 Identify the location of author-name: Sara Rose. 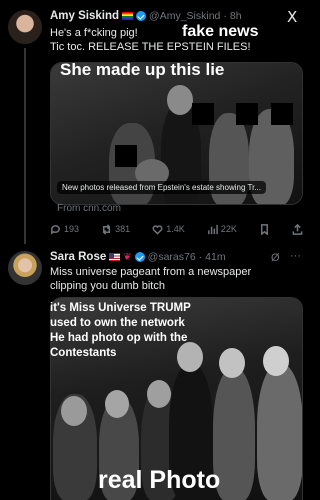
(78, 257).